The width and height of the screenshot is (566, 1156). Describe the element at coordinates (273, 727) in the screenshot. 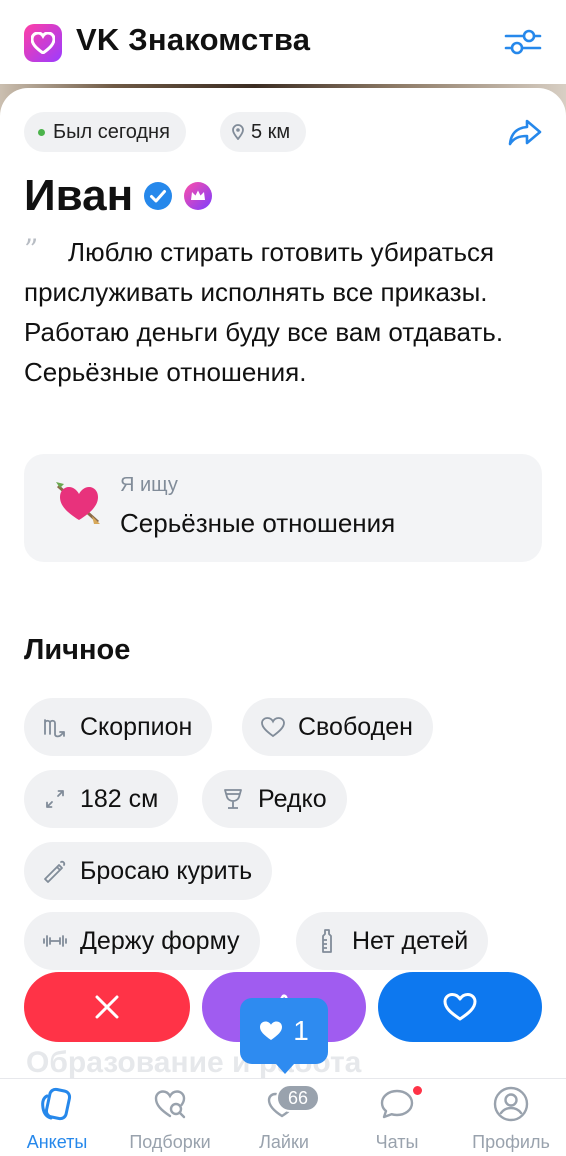

I see `heart-outline-icon` at that location.